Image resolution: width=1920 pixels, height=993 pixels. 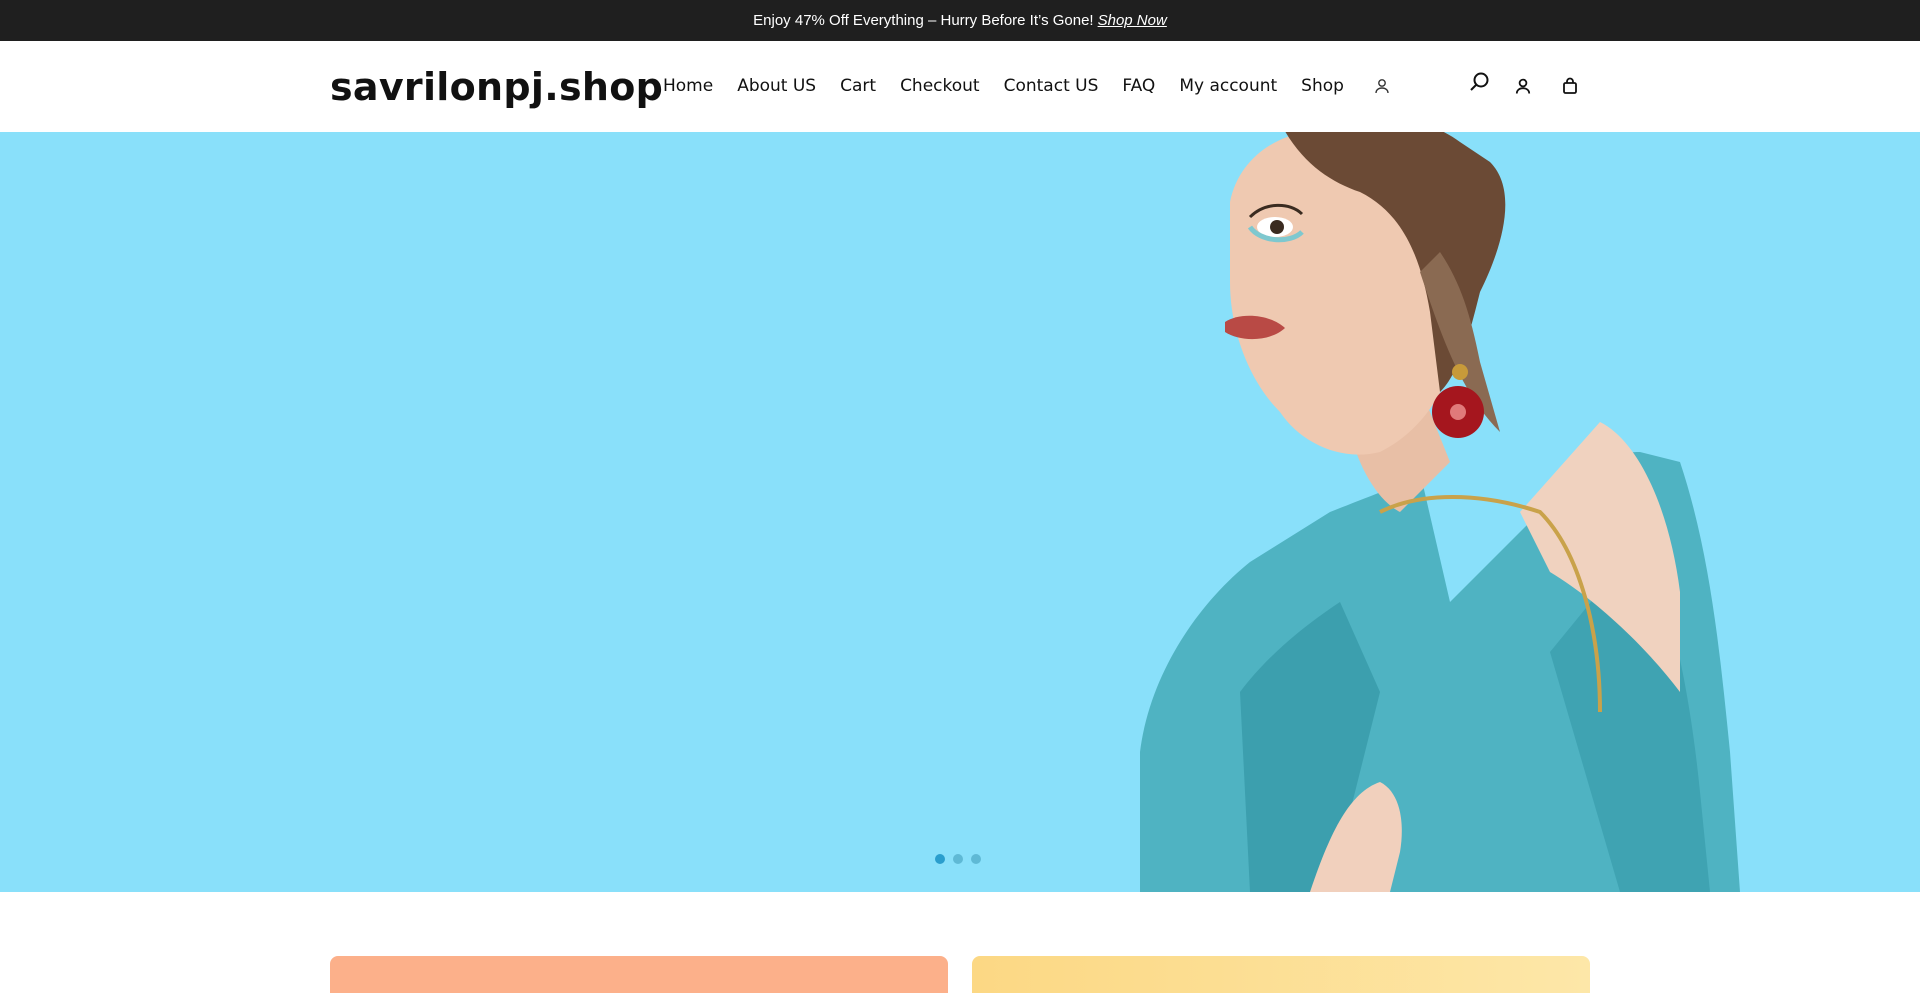 I want to click on nav-about-us: About US, so click(x=776, y=86).